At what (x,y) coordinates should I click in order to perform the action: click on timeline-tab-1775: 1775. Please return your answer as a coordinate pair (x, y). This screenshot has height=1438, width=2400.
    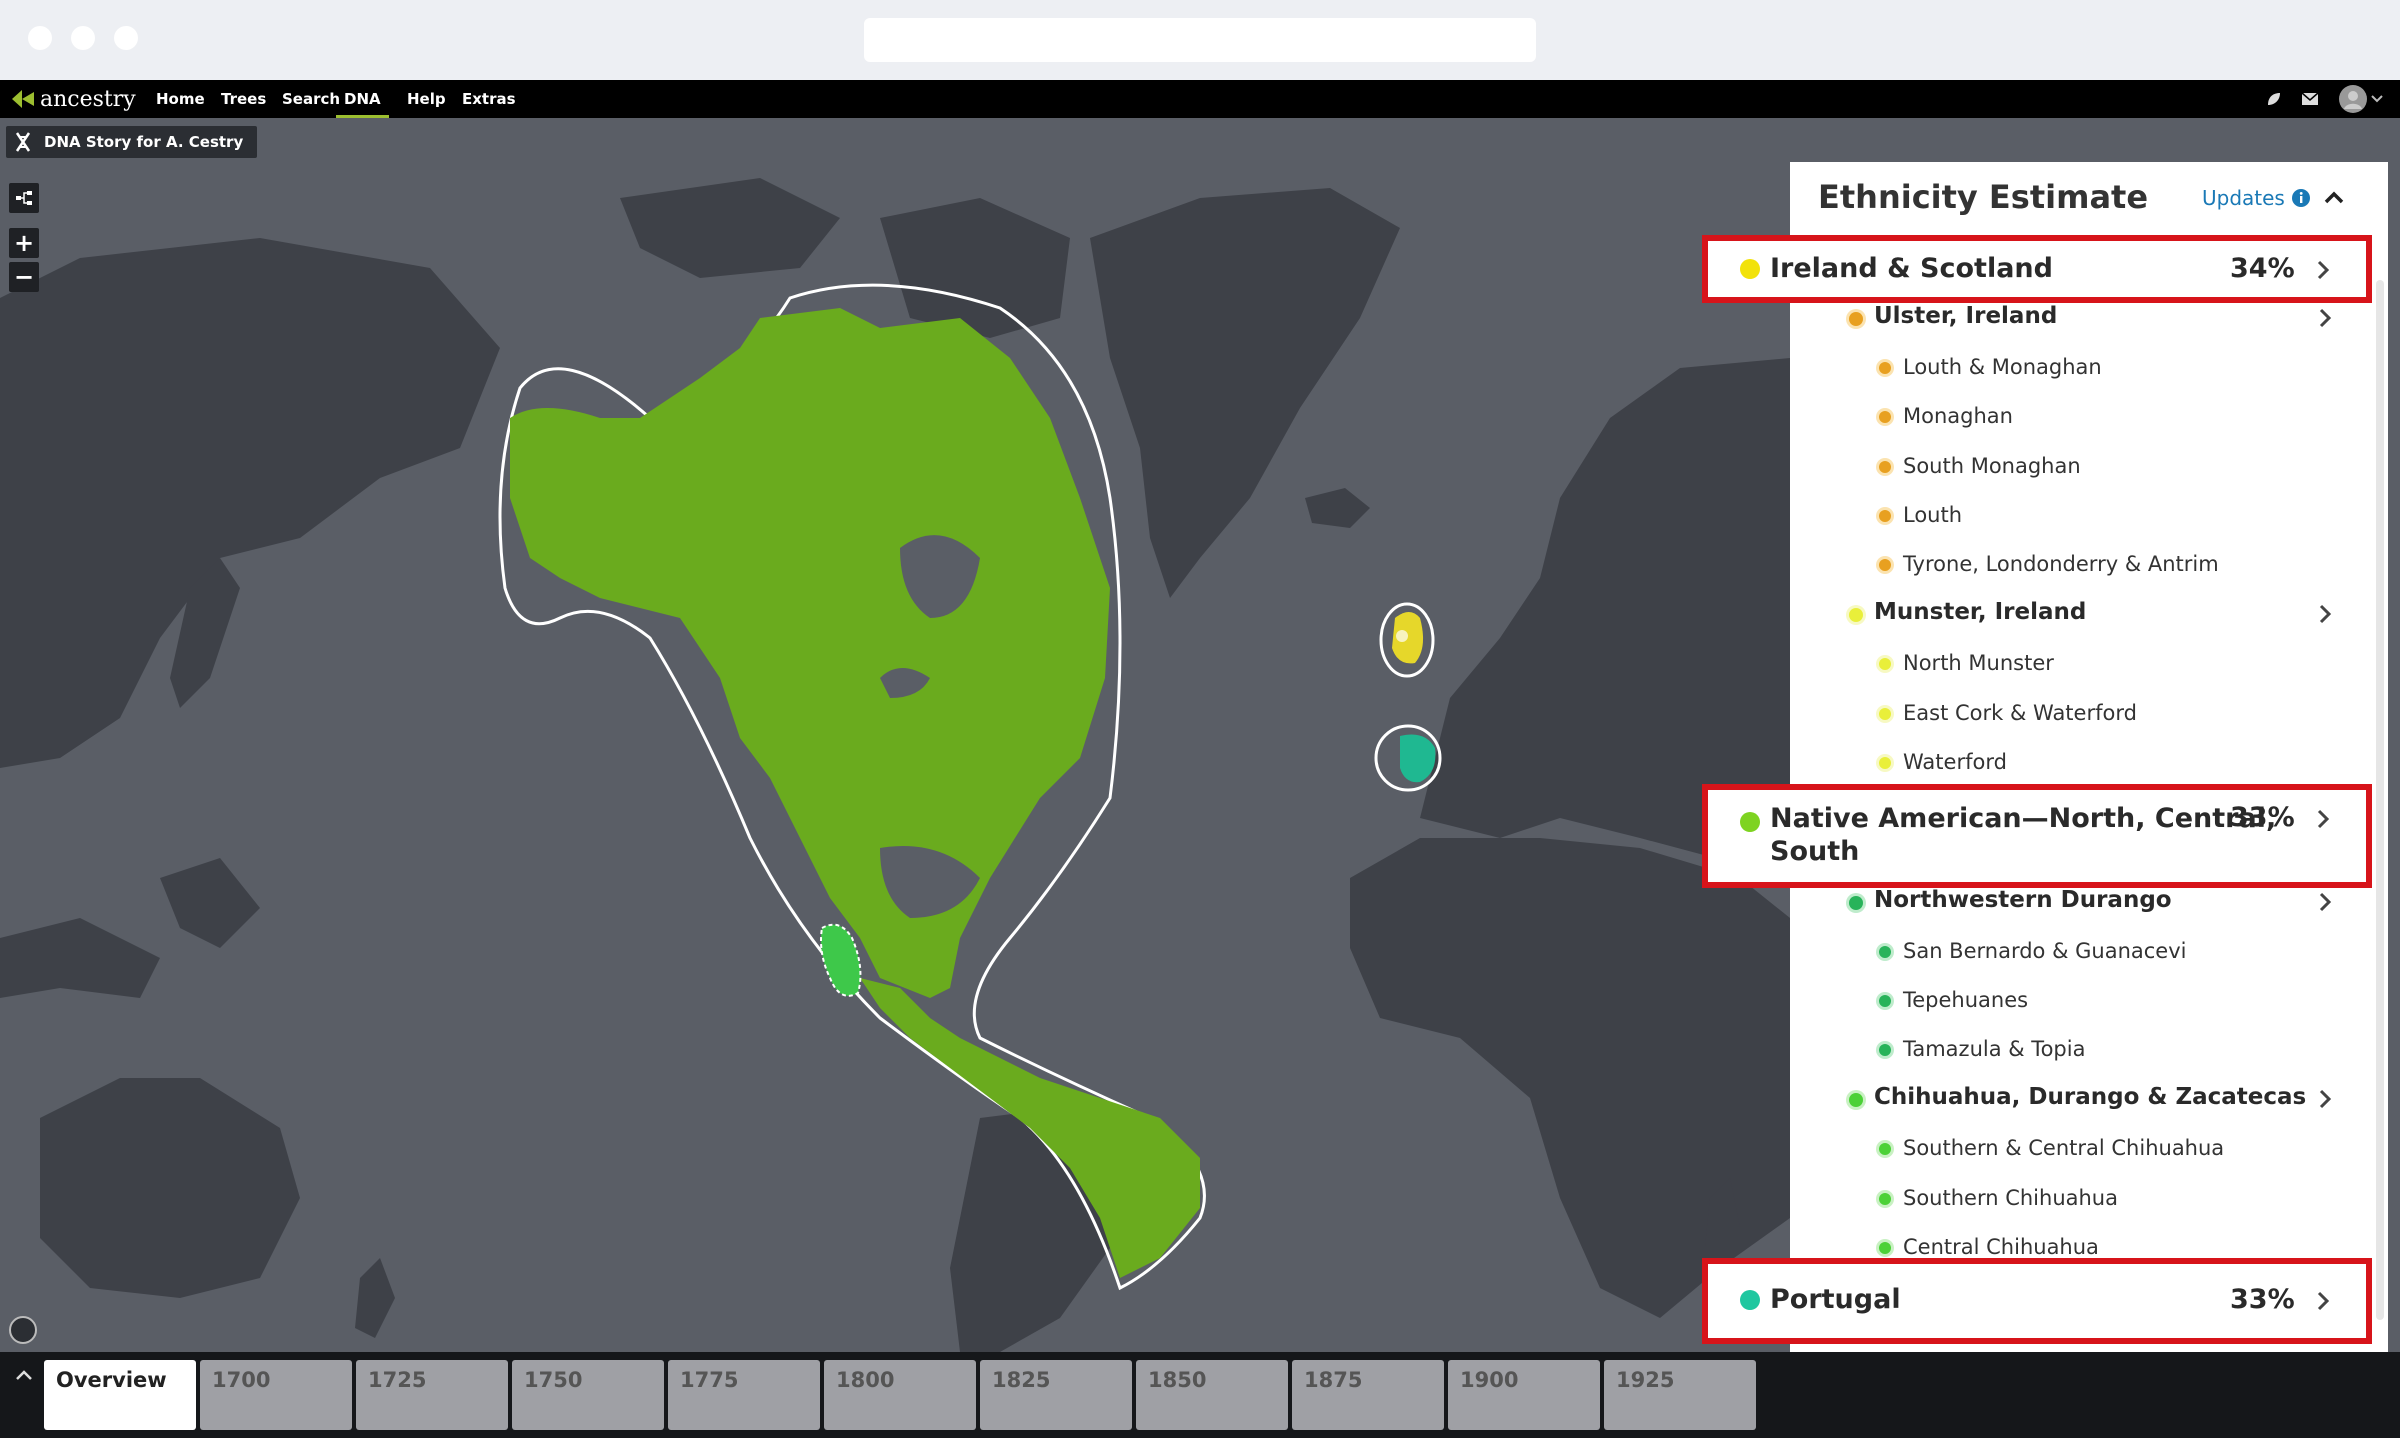
    Looking at the image, I should click on (744, 1395).